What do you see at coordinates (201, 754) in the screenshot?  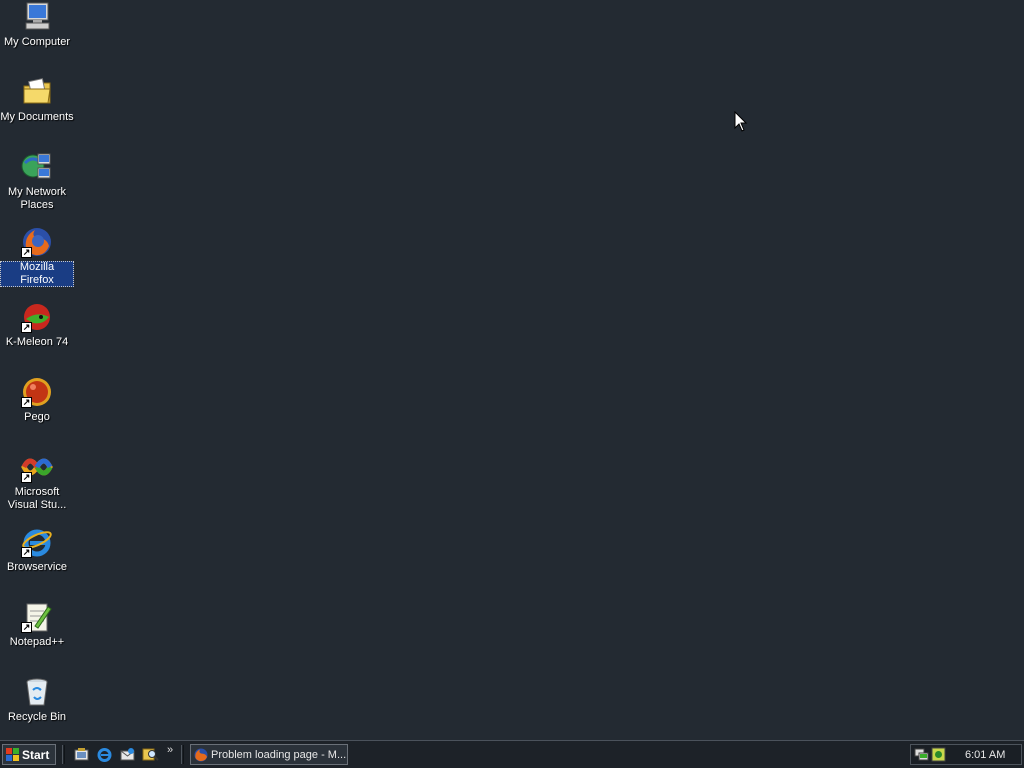 I see `firefox-icon` at bounding box center [201, 754].